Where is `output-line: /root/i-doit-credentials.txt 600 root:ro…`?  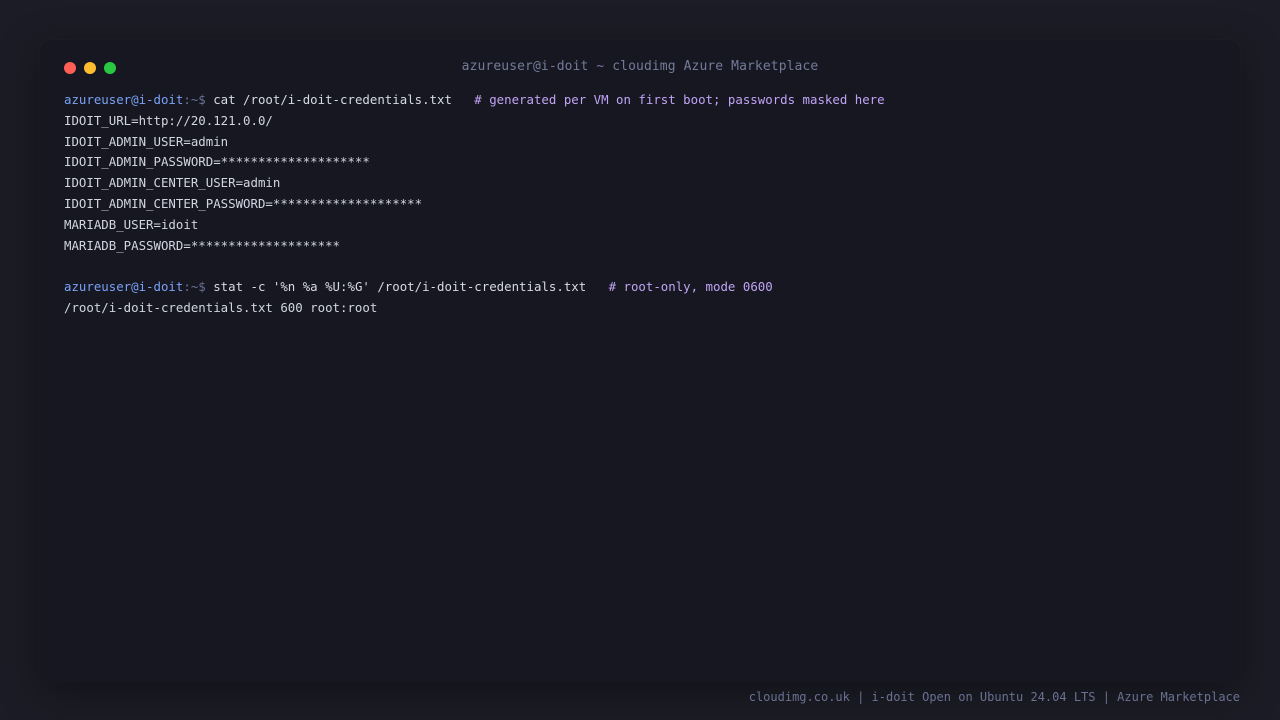 output-line: /root/i-doit-credentials.txt 600 root:ro… is located at coordinates (221, 307).